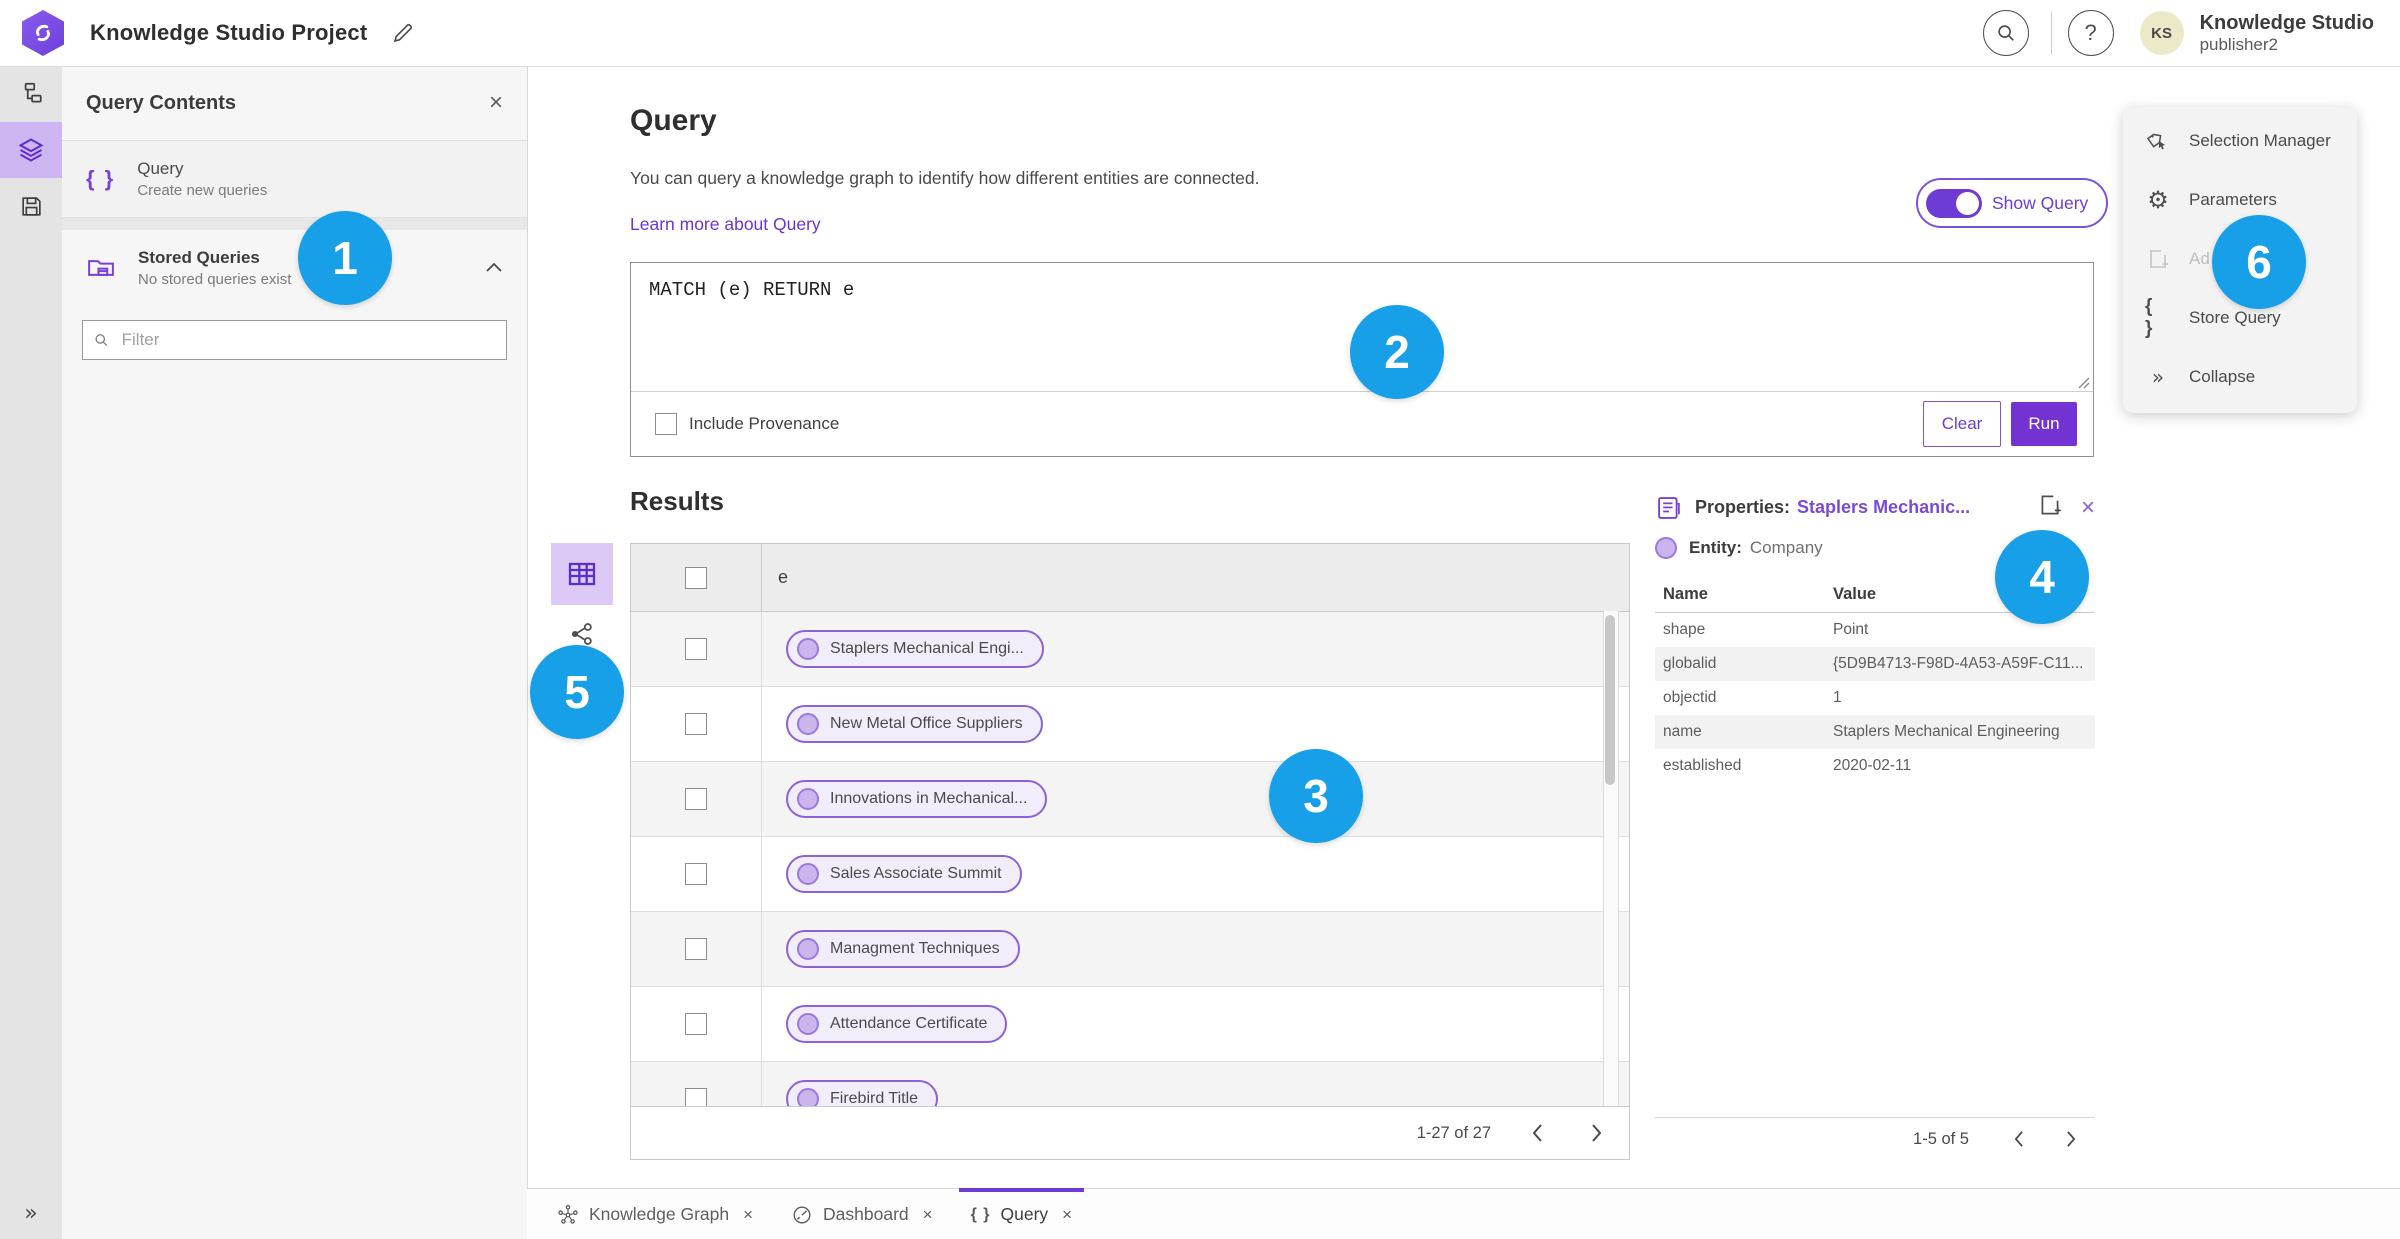 The height and width of the screenshot is (1239, 2400). What do you see at coordinates (1962, 424) in the screenshot?
I see `clear-button: Clear` at bounding box center [1962, 424].